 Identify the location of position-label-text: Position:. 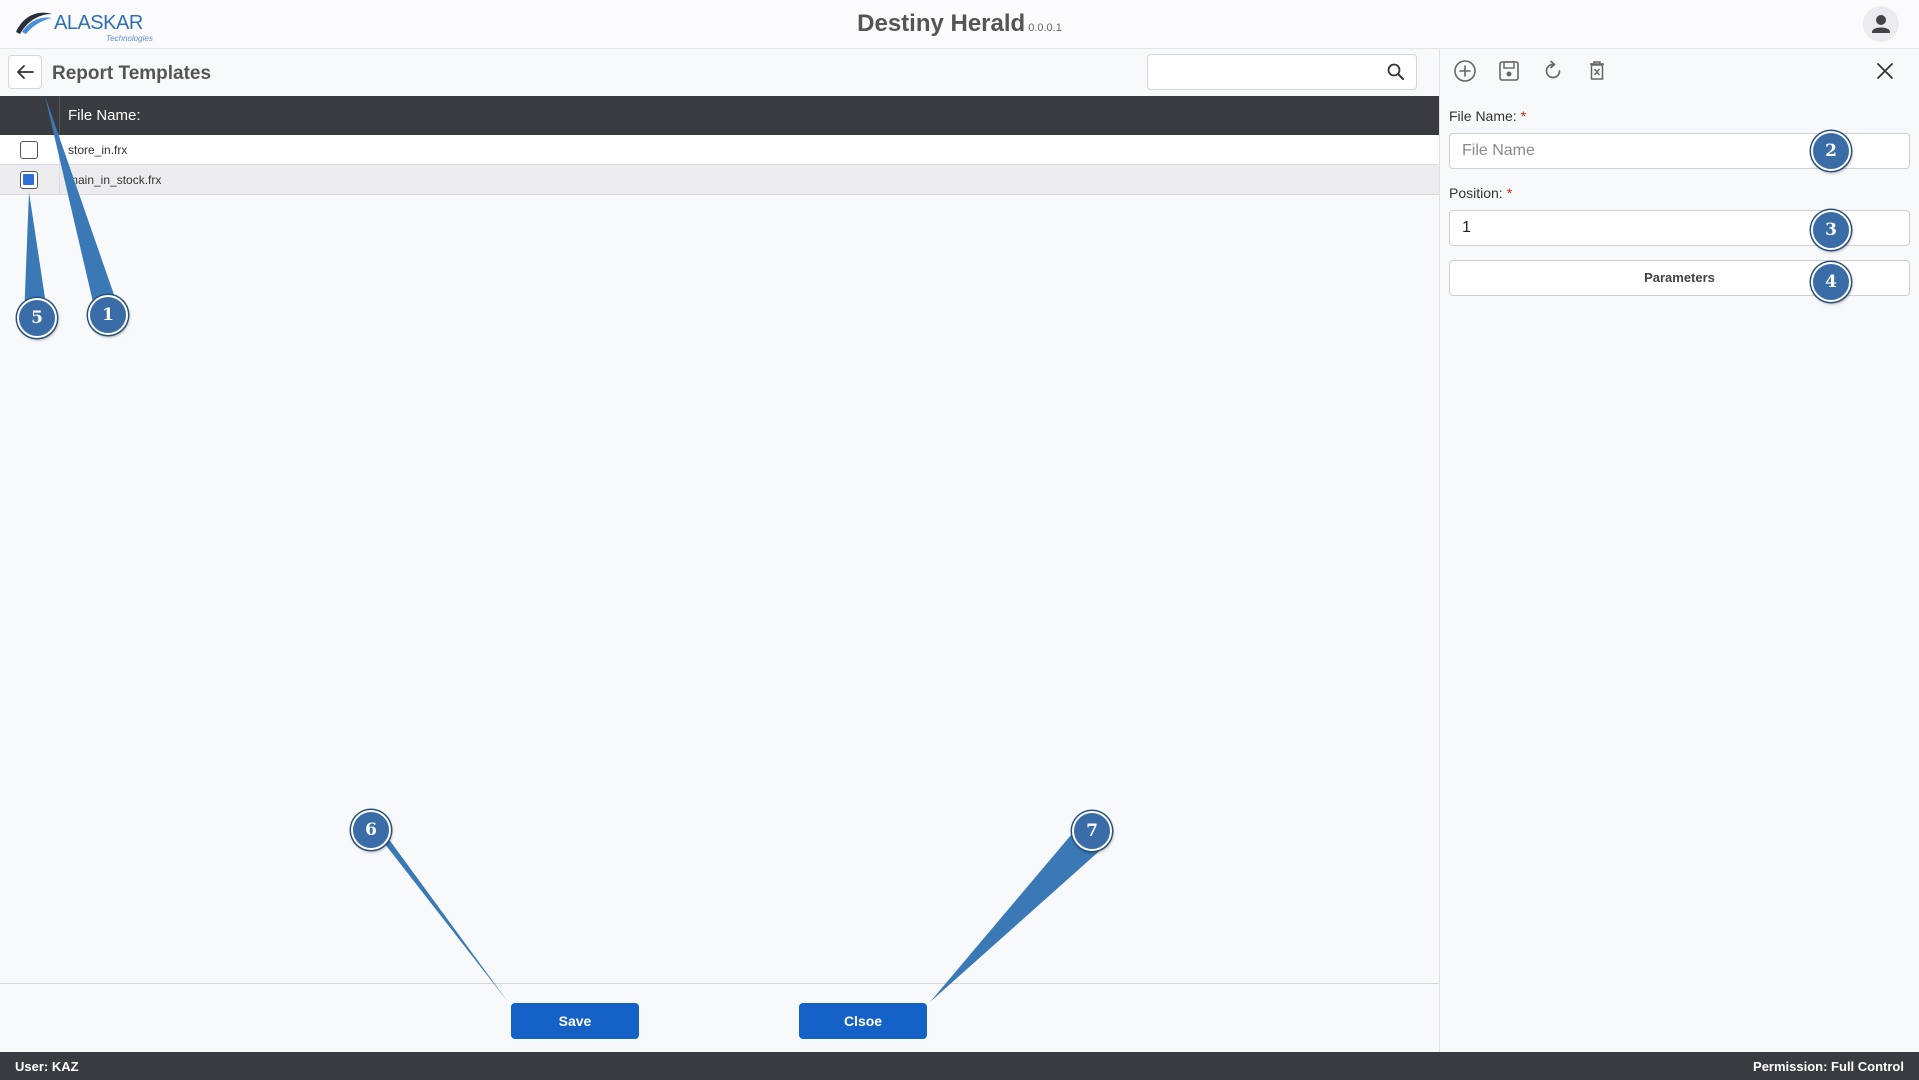
(1476, 193).